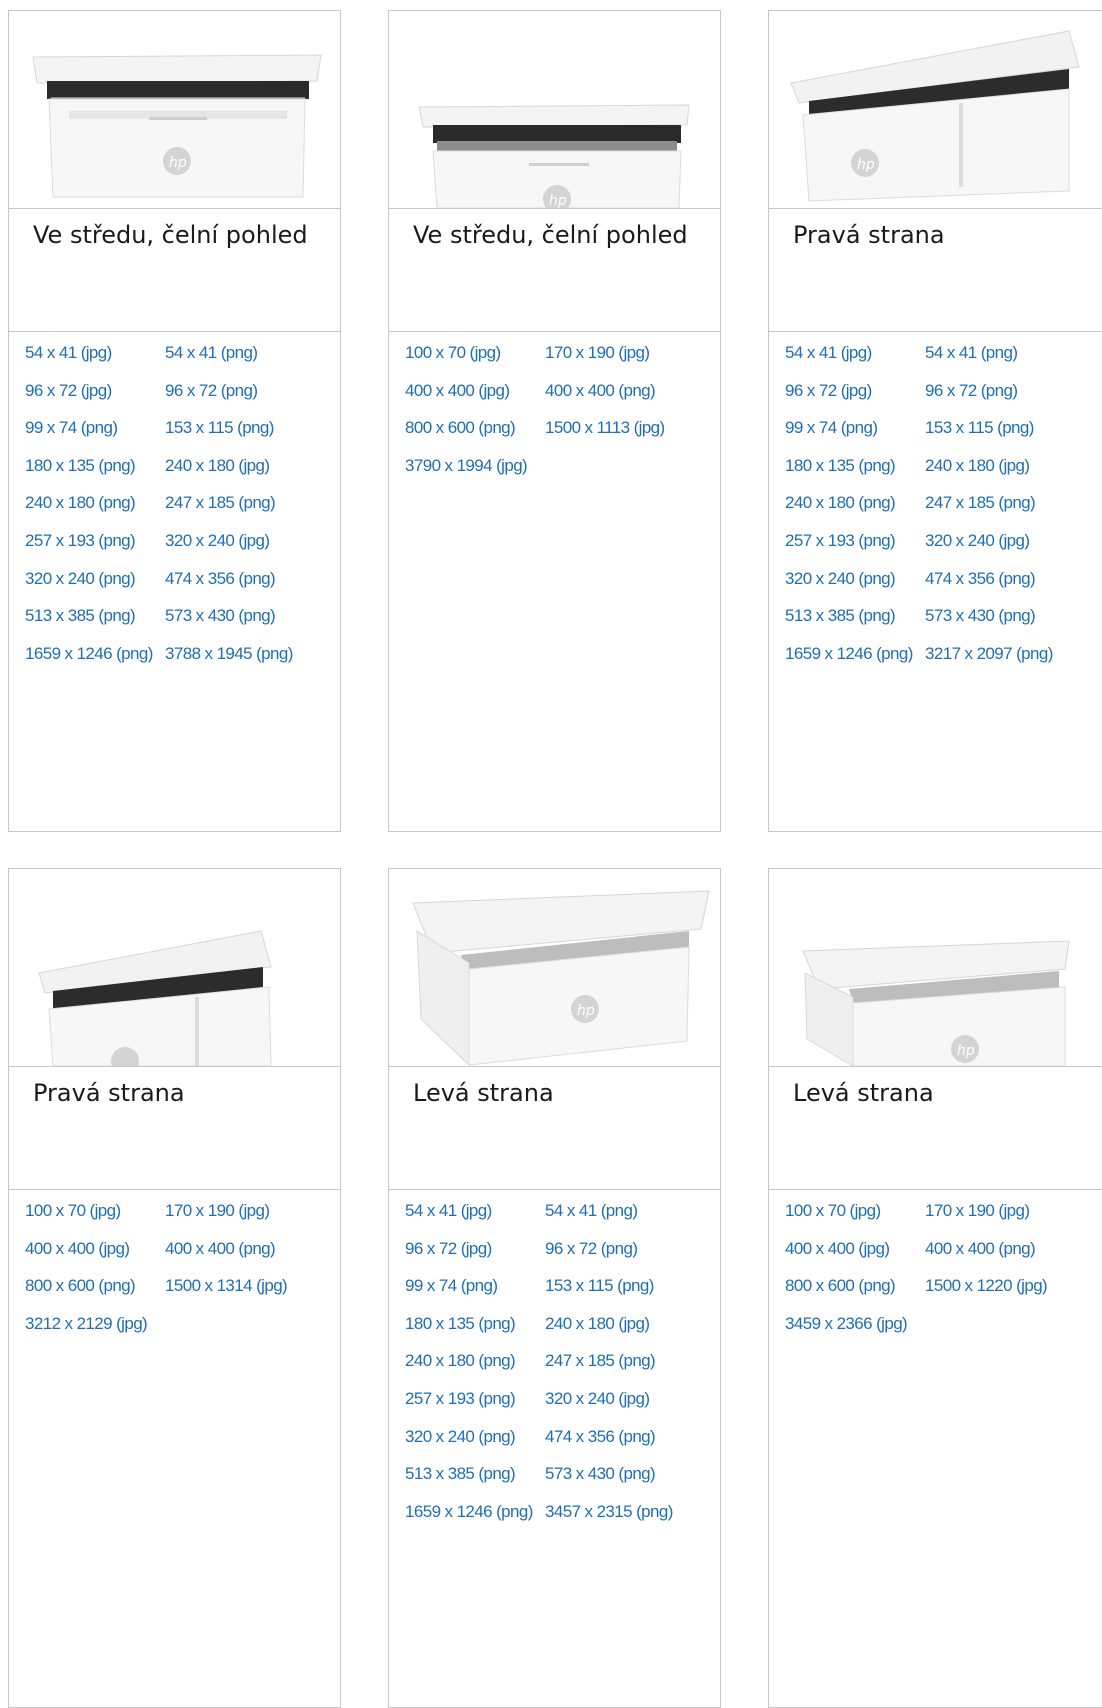 The width and height of the screenshot is (1102, 1708). I want to click on download-link: 1500 x 1314 (jpg), so click(245, 1293).